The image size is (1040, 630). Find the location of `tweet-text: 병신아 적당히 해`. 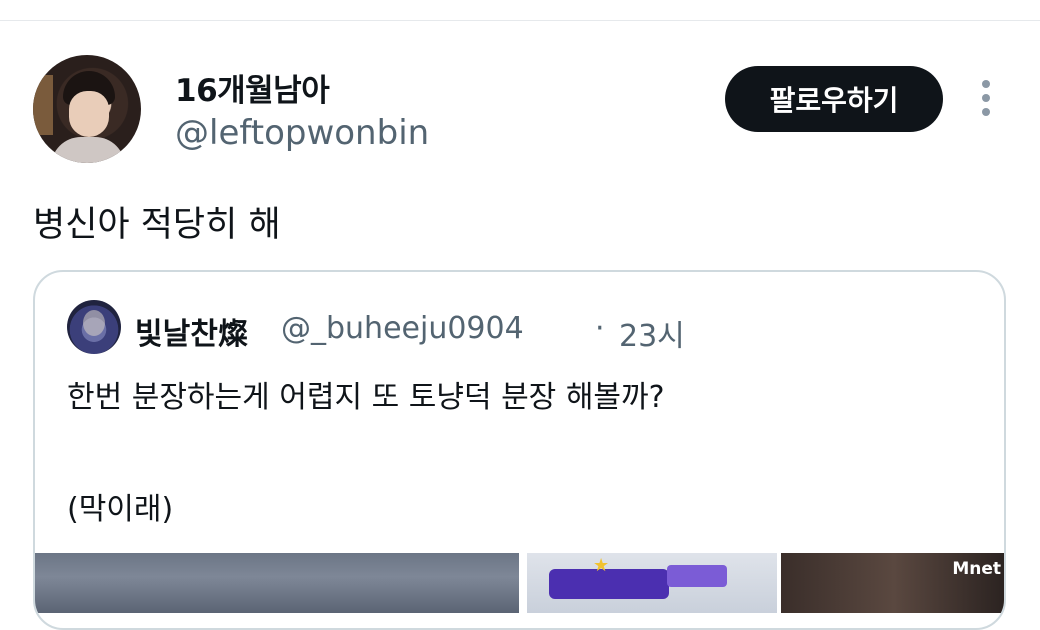

tweet-text: 병신아 적당히 해 is located at coordinates (157, 225).